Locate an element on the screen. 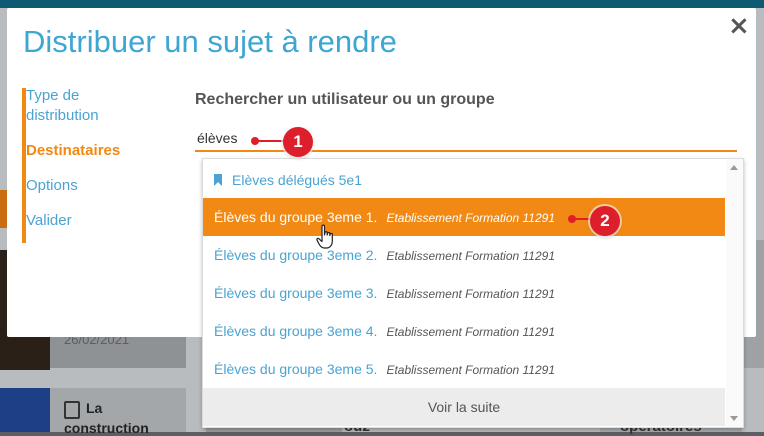 Image resolution: width=764 pixels, height=436 pixels. see-more-button: Voir la suite is located at coordinates (464, 407).